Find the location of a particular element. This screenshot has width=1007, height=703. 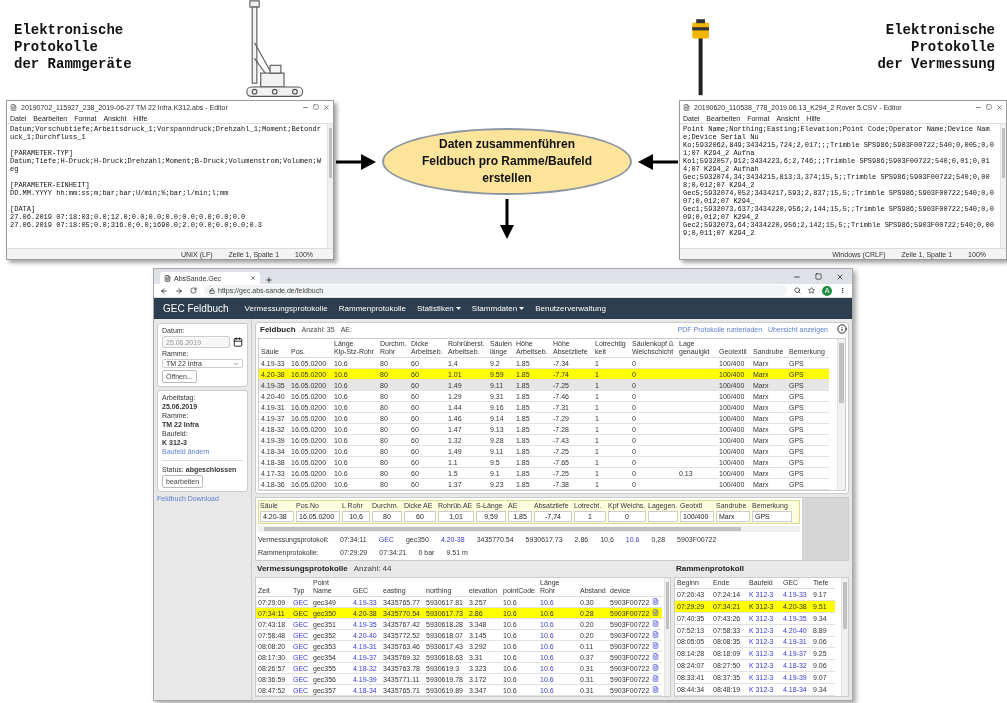

star-icon is located at coordinates (811, 290).